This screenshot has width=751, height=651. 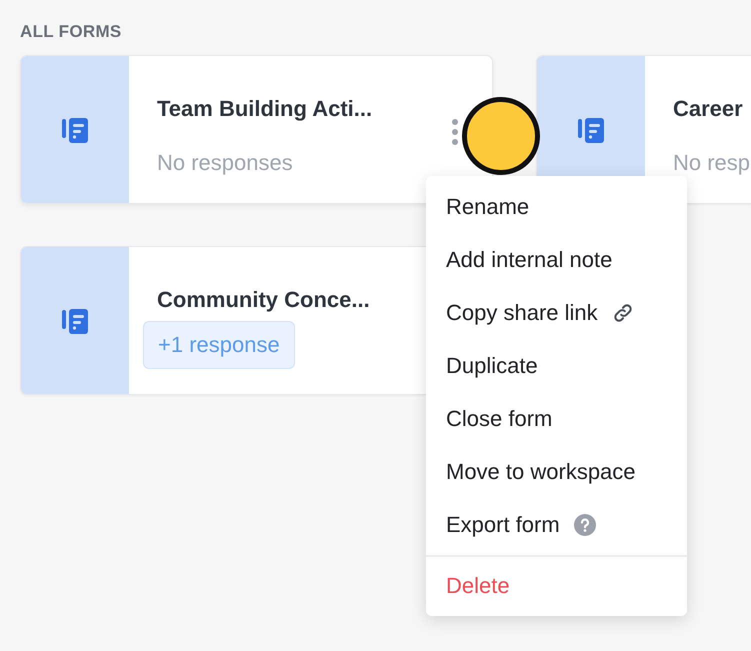 What do you see at coordinates (71, 32) in the screenshot?
I see `section-title: ALL FORMS` at bounding box center [71, 32].